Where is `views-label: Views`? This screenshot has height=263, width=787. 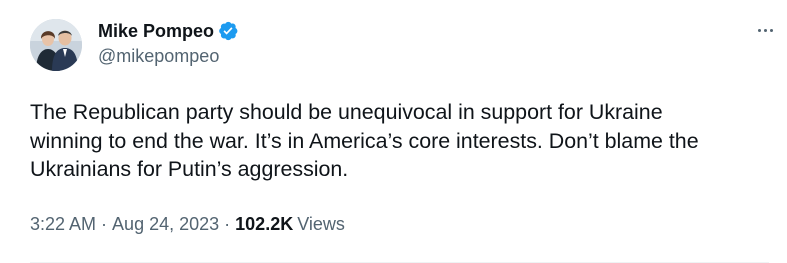
views-label: Views is located at coordinates (321, 224).